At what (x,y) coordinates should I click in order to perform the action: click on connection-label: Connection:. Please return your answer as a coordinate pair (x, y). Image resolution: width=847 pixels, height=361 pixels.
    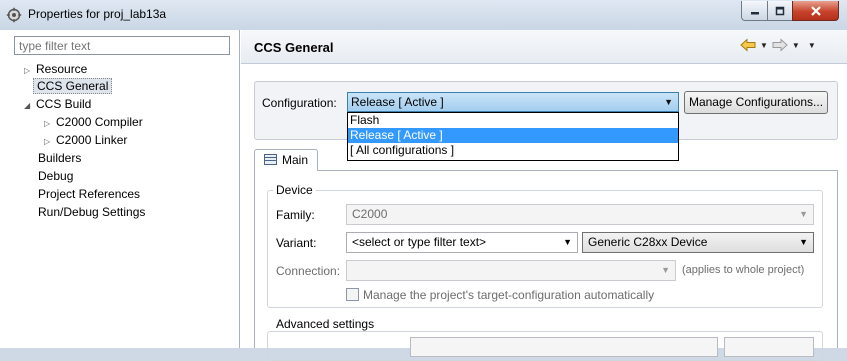
    Looking at the image, I should click on (308, 271).